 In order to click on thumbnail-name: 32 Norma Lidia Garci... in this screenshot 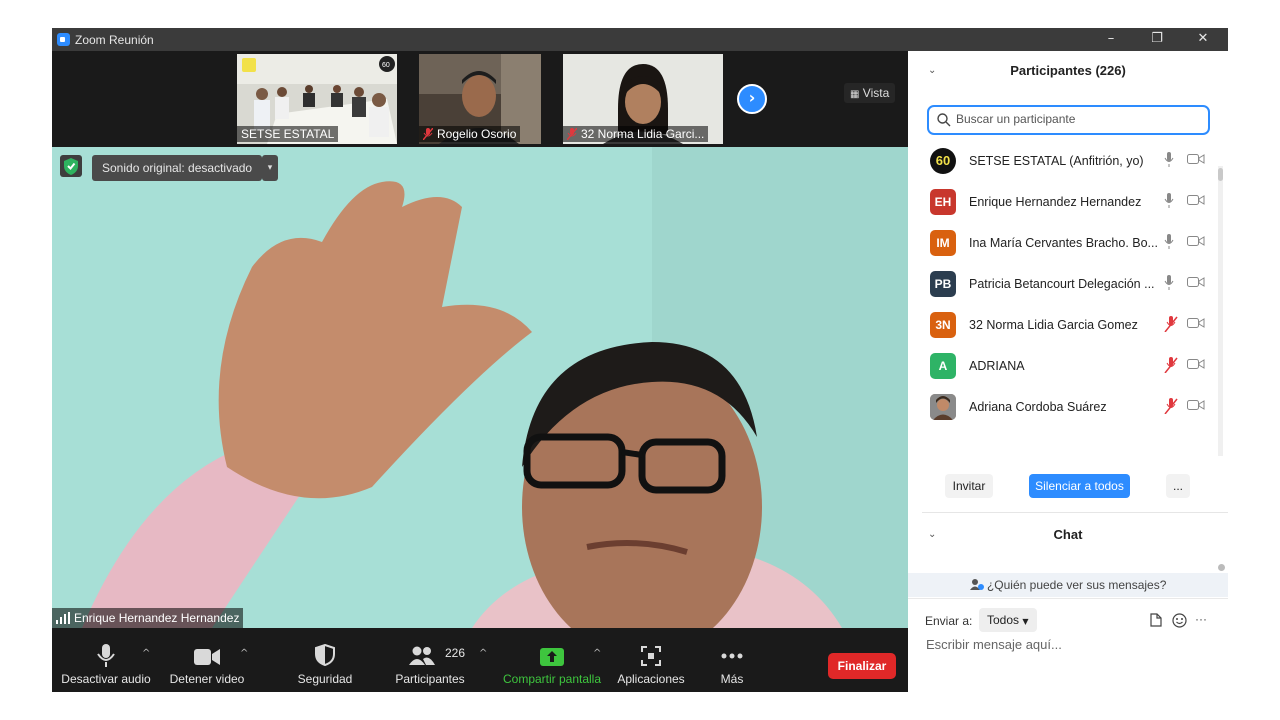, I will do `click(643, 134)`.